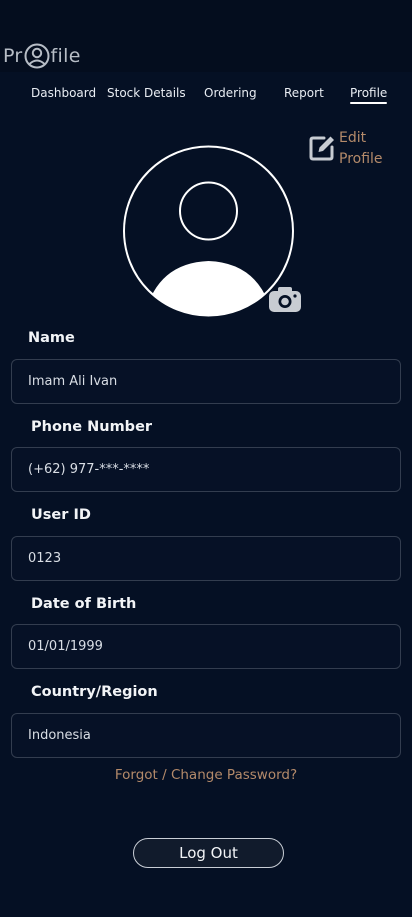 The height and width of the screenshot is (917, 412). Describe the element at coordinates (365, 149) in the screenshot. I see `edit-profile-label: Edit Profile` at that location.